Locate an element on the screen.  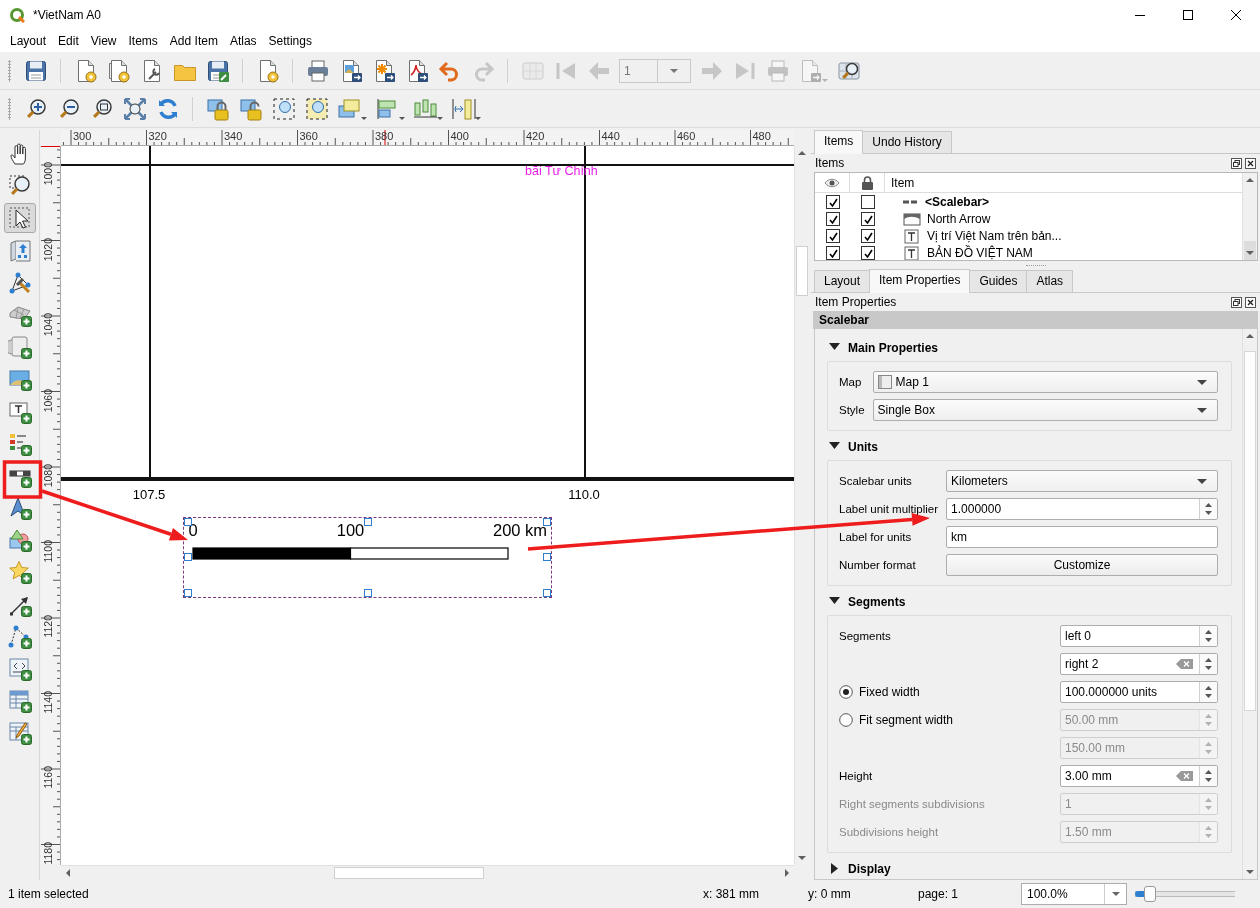
combo-box: Map 1 is located at coordinates (1045, 382).